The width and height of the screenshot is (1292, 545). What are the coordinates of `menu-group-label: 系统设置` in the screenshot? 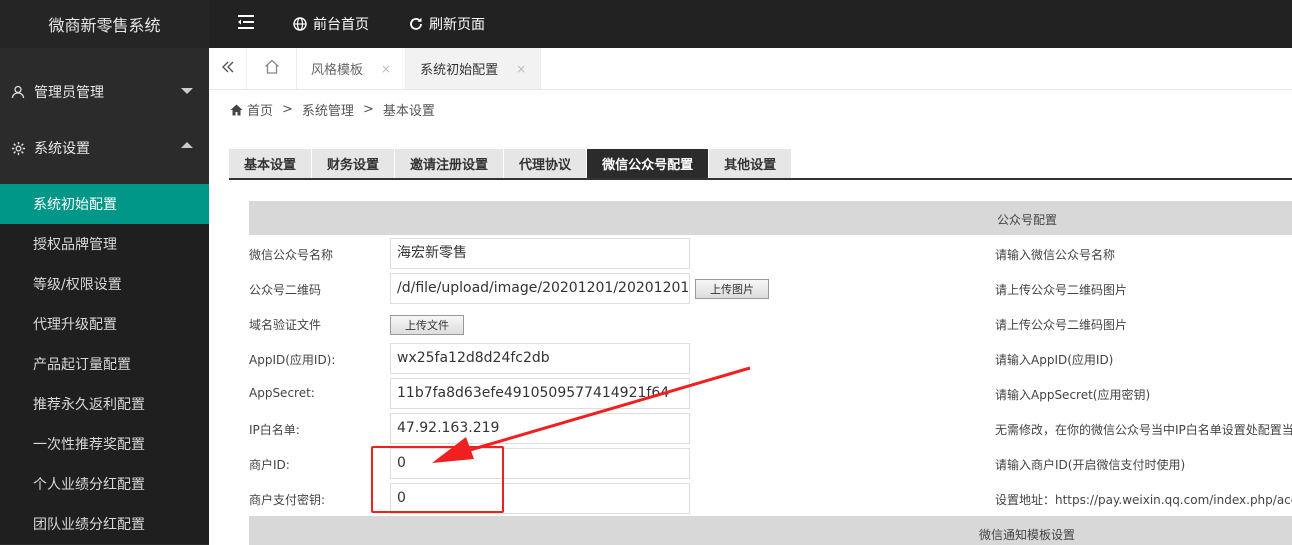 It's located at (62, 149).